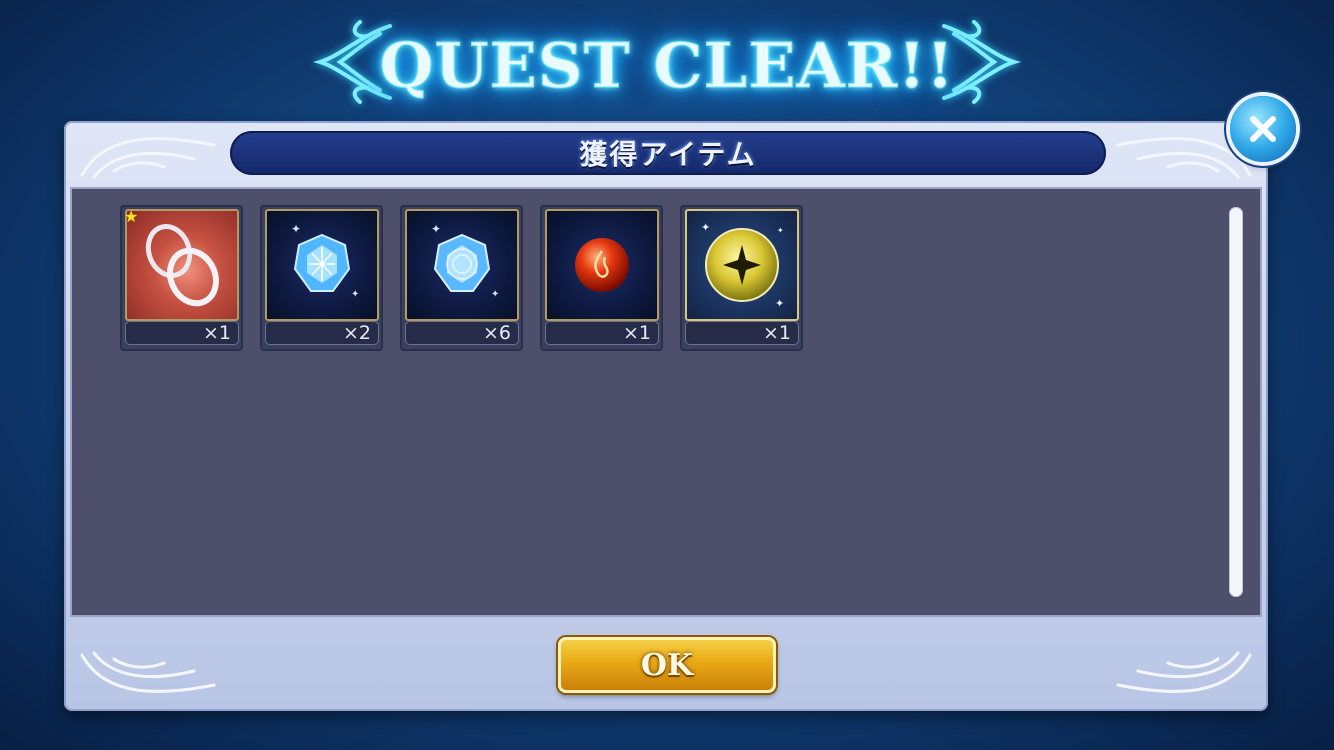  I want to click on title-banner: QUEST CLEAR!!, so click(667, 65).